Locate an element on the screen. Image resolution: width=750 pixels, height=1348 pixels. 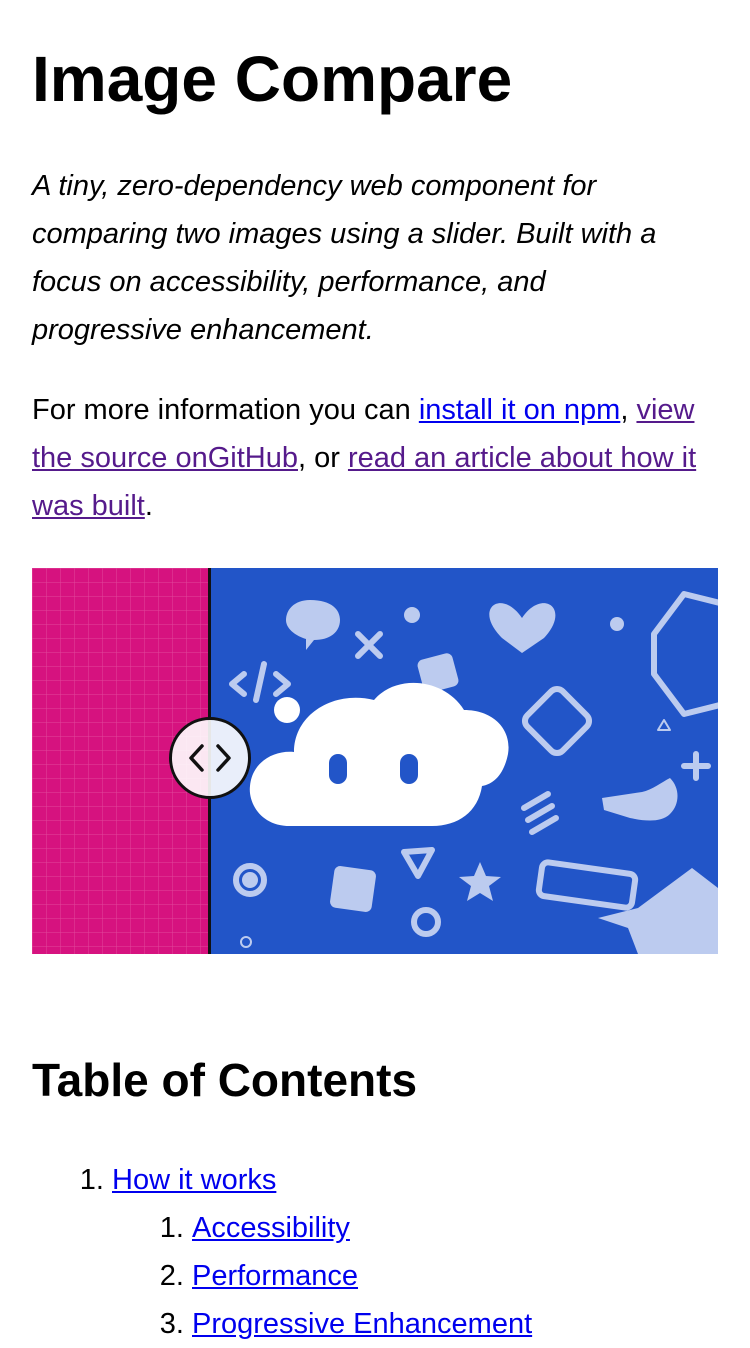
toc-subitem: Progressive Enhancement is located at coordinates (455, 1324).